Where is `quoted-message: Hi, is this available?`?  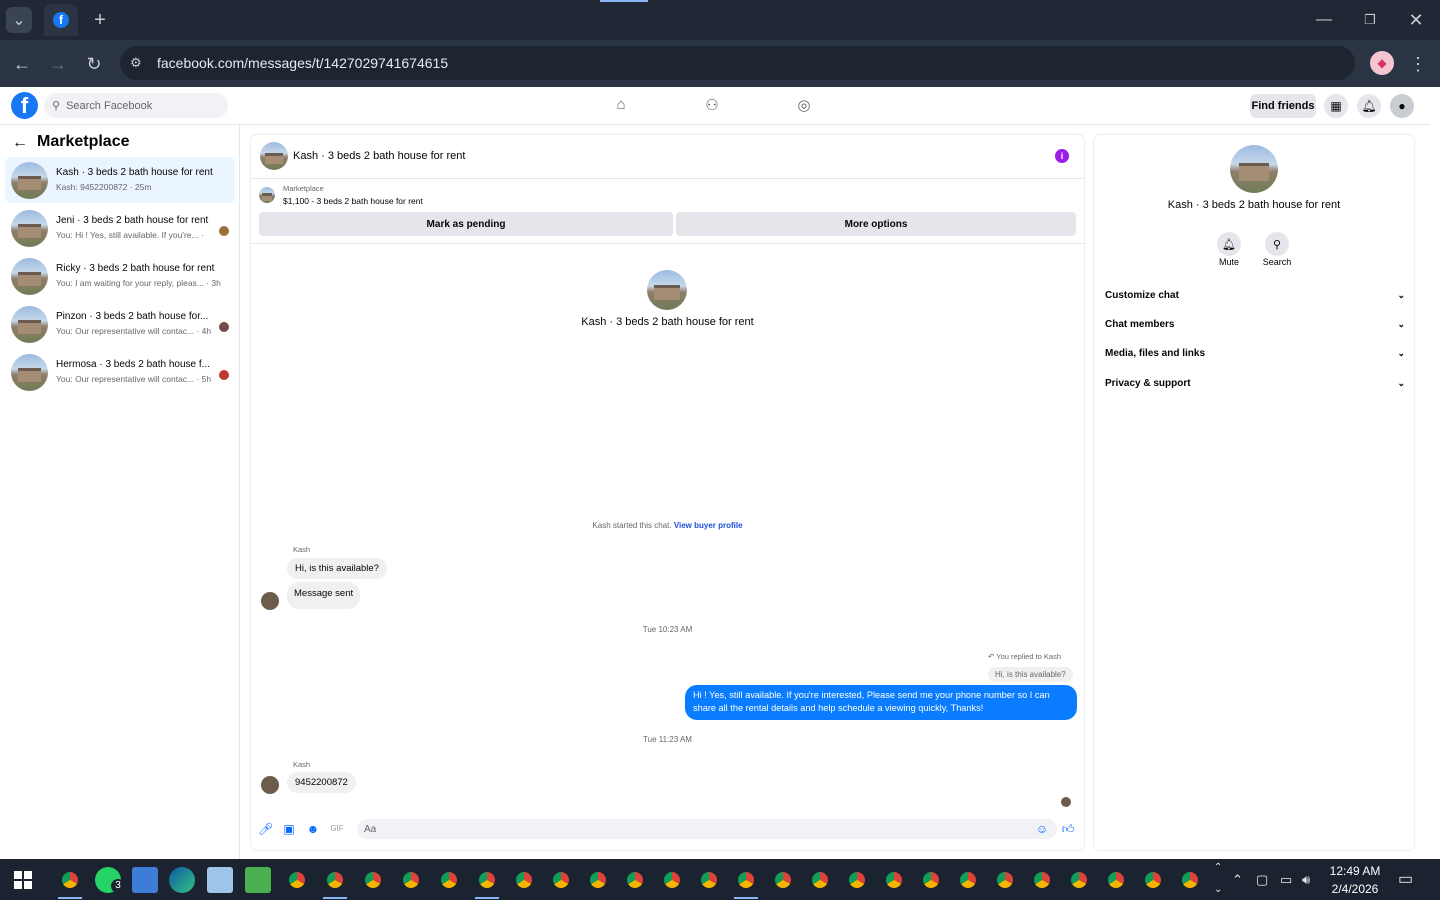
quoted-message: Hi, is this available? is located at coordinates (1030, 674).